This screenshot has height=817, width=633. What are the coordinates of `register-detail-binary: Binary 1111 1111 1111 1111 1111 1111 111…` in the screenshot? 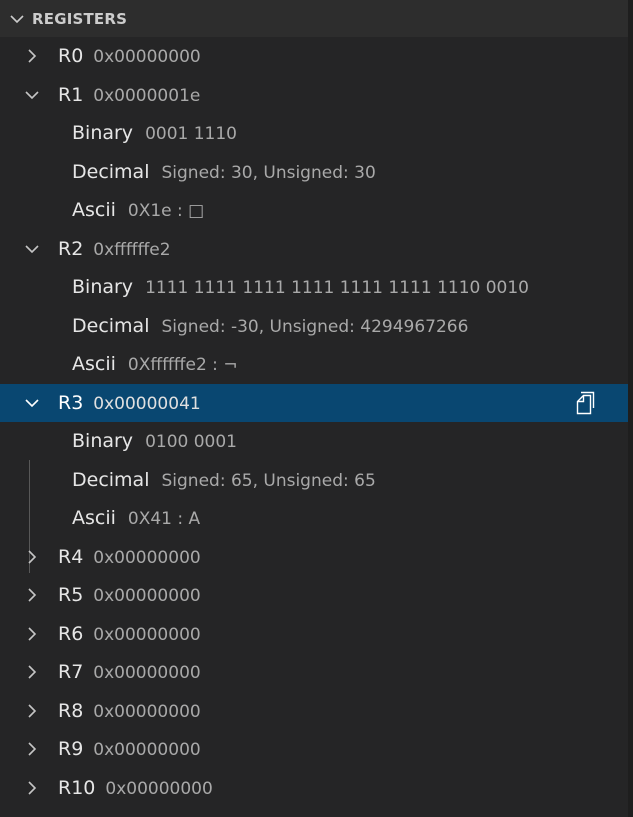 It's located at (314, 287).